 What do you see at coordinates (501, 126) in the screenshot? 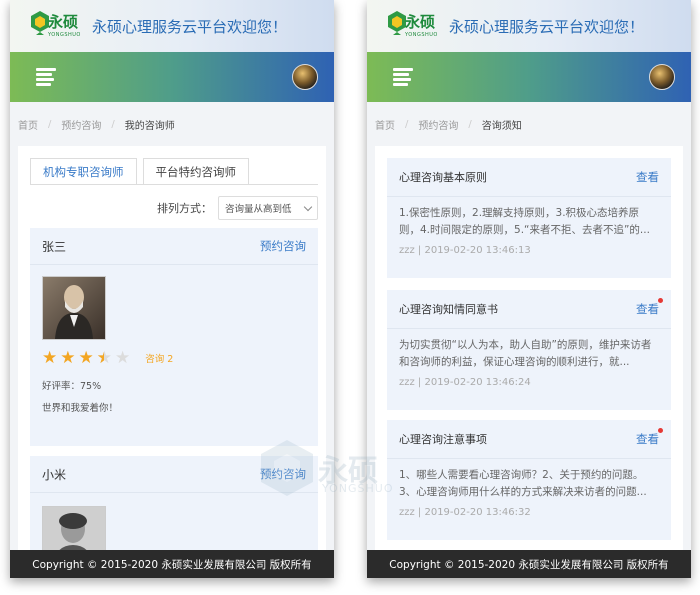
I see `breadcrumb-current: 咨询须知` at bounding box center [501, 126].